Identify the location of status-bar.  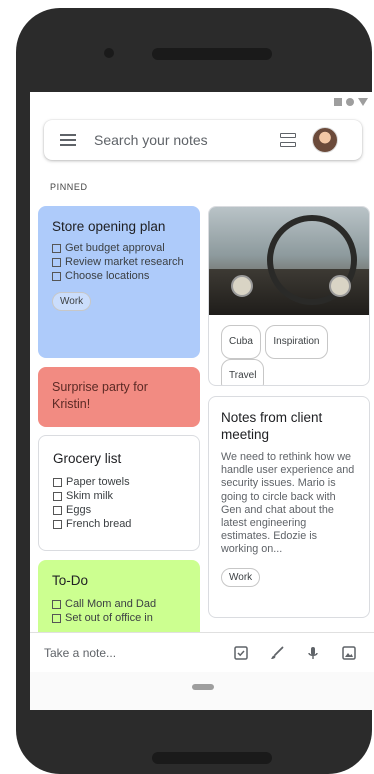
(351, 102).